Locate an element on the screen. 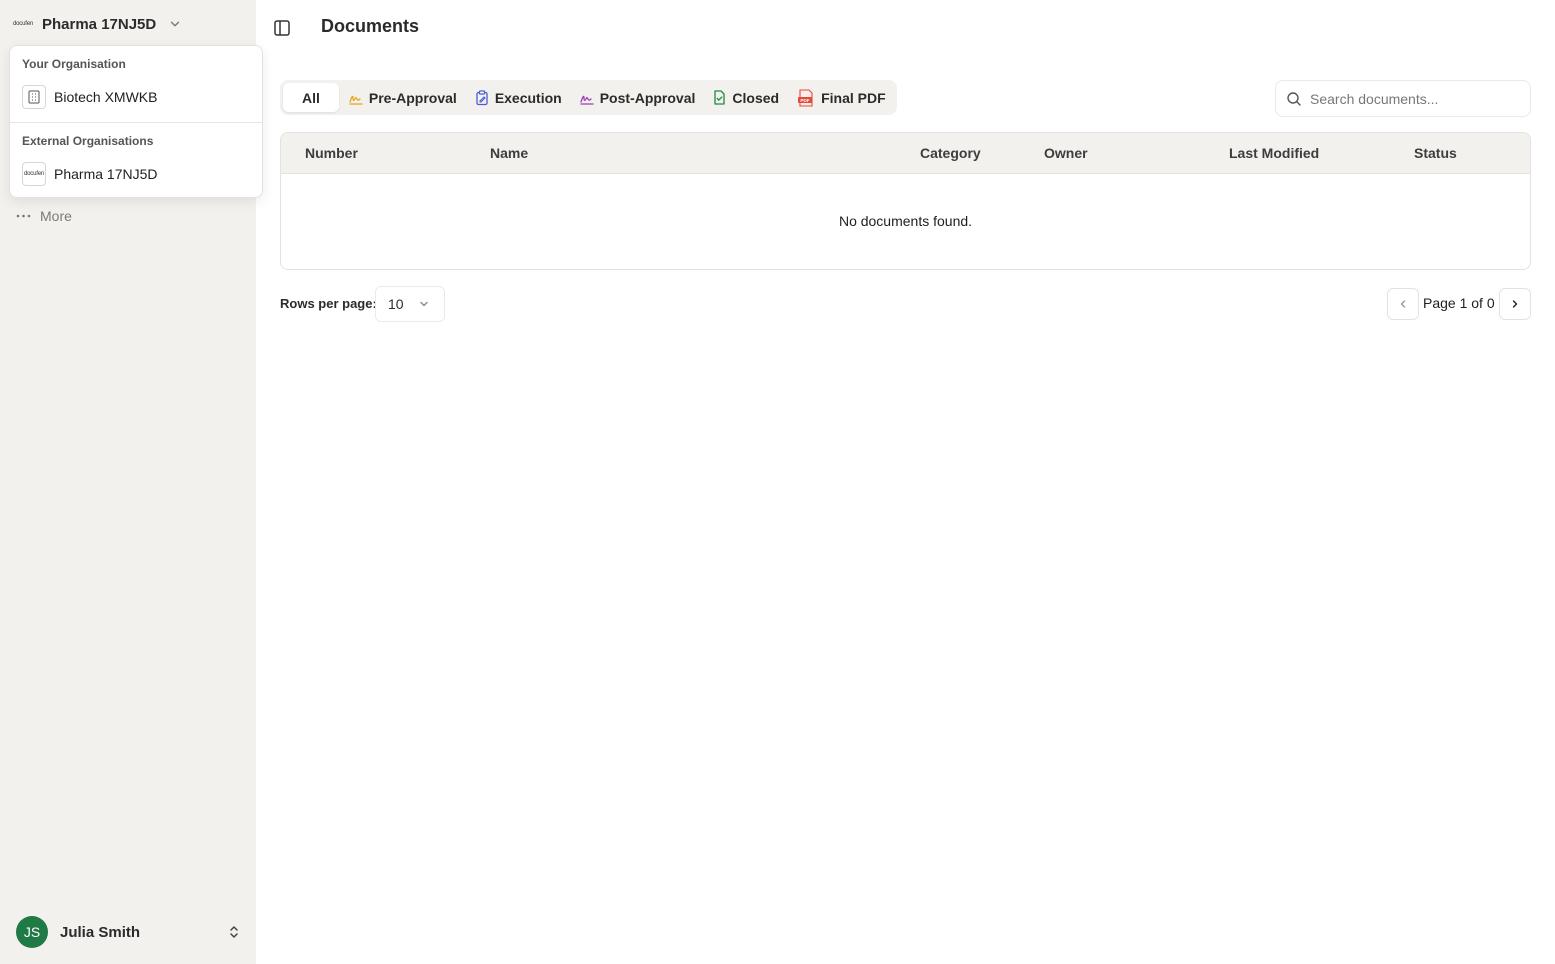 This screenshot has width=1555, height=964. tab-label: Pre-Approval is located at coordinates (412, 97).